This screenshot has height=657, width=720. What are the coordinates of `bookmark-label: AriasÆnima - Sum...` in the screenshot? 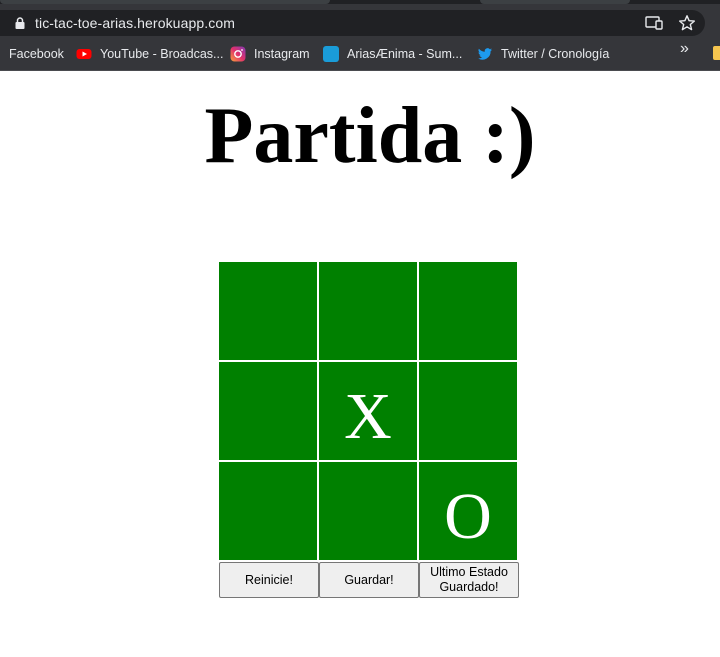 It's located at (405, 54).